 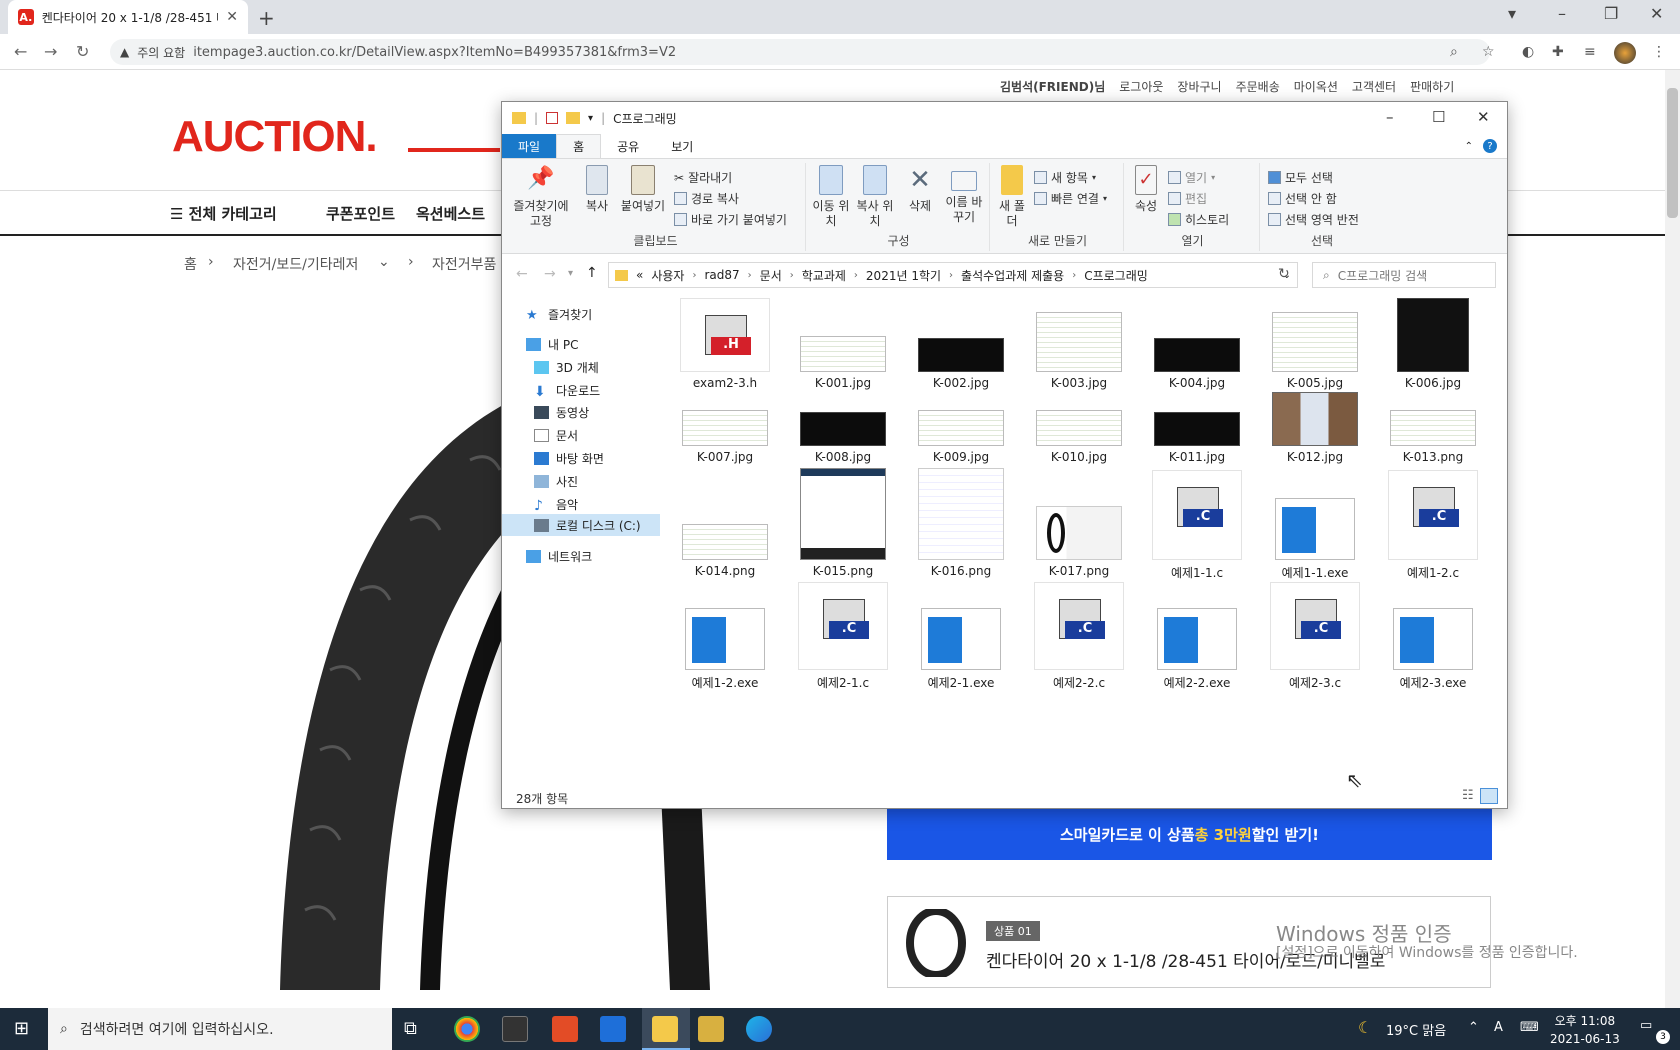 I want to click on breadcrumb-home: 홈, so click(x=190, y=264).